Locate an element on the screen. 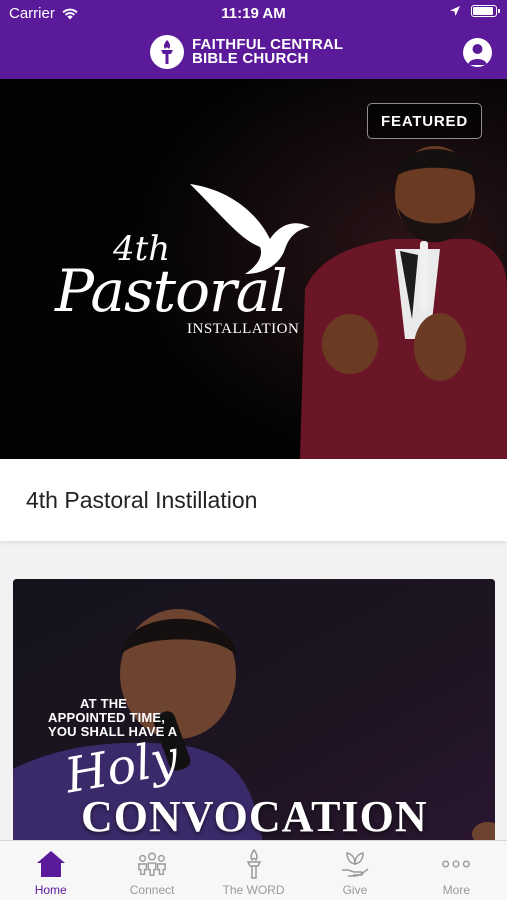  tagline-line1: AT THE is located at coordinates (104, 703).